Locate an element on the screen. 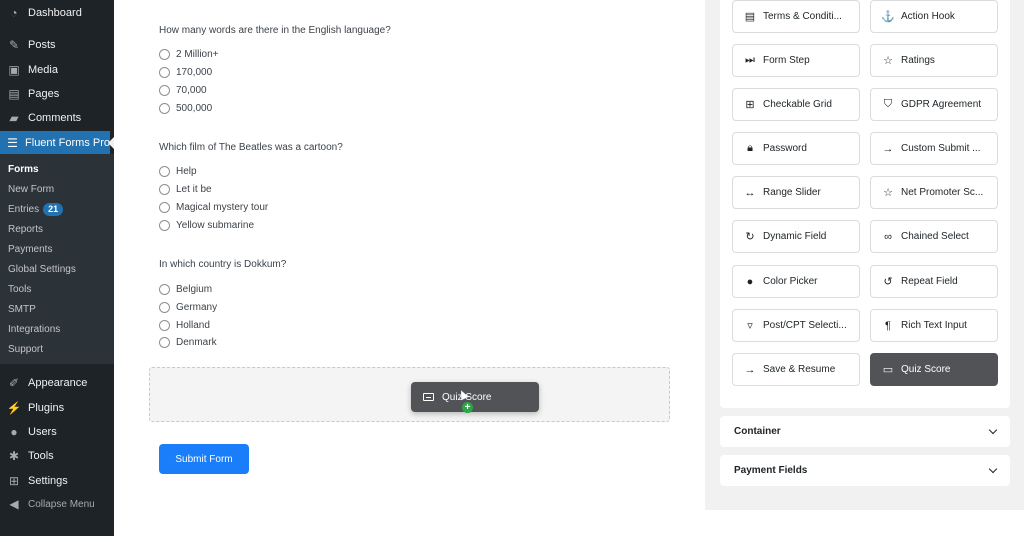 The image size is (1024, 536). field-gdpr-agreement: ⛉ GDPR Agreement is located at coordinates (934, 104).